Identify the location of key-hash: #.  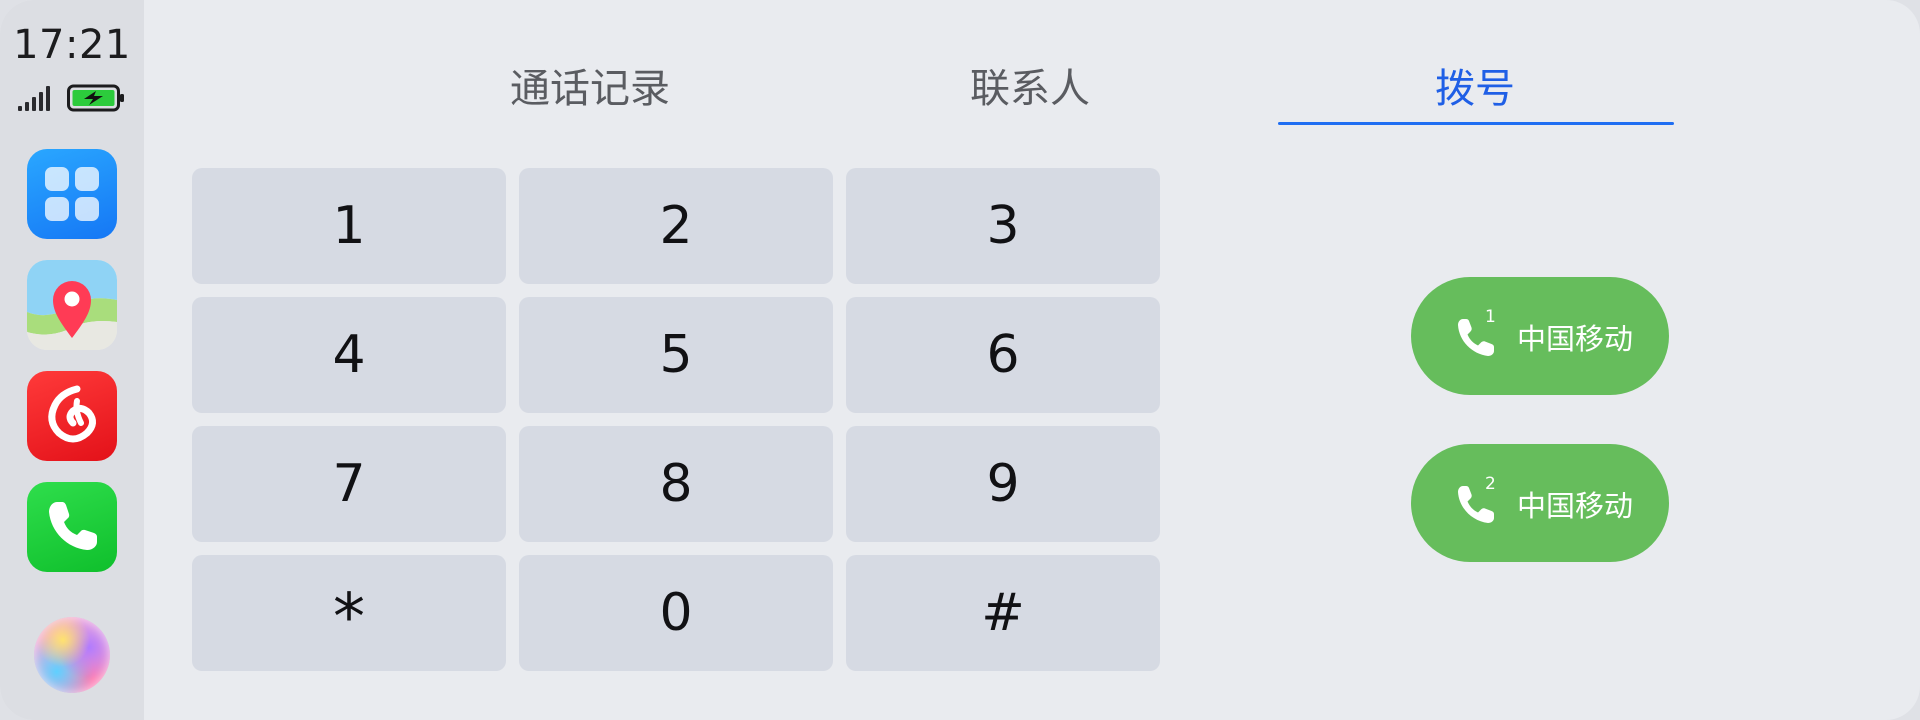
(1003, 613).